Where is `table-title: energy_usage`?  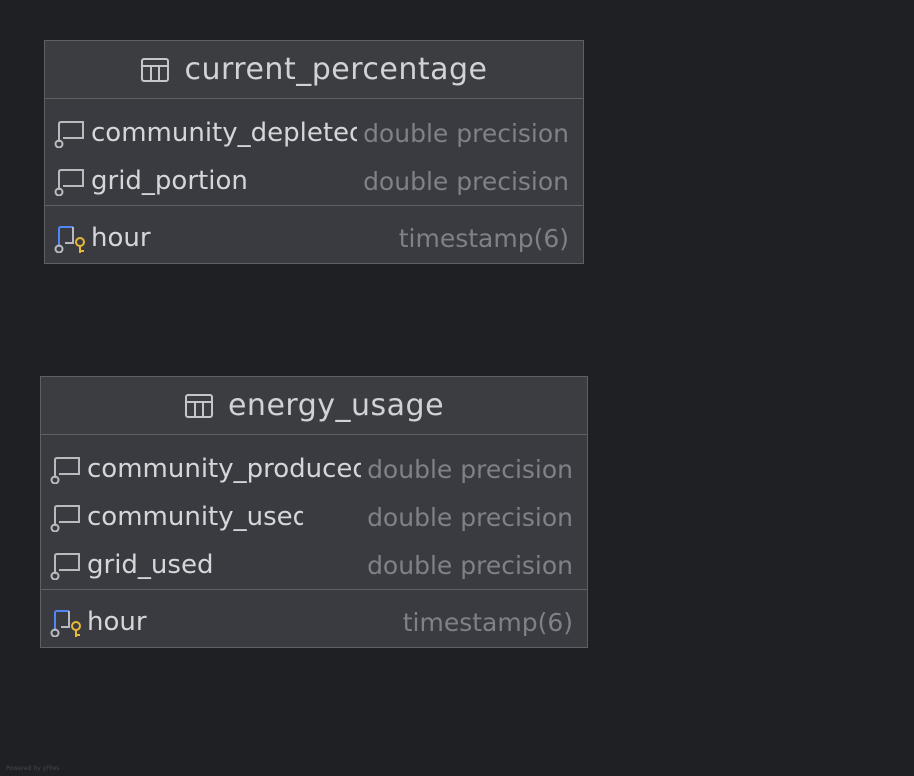
table-title: energy_usage is located at coordinates (336, 405).